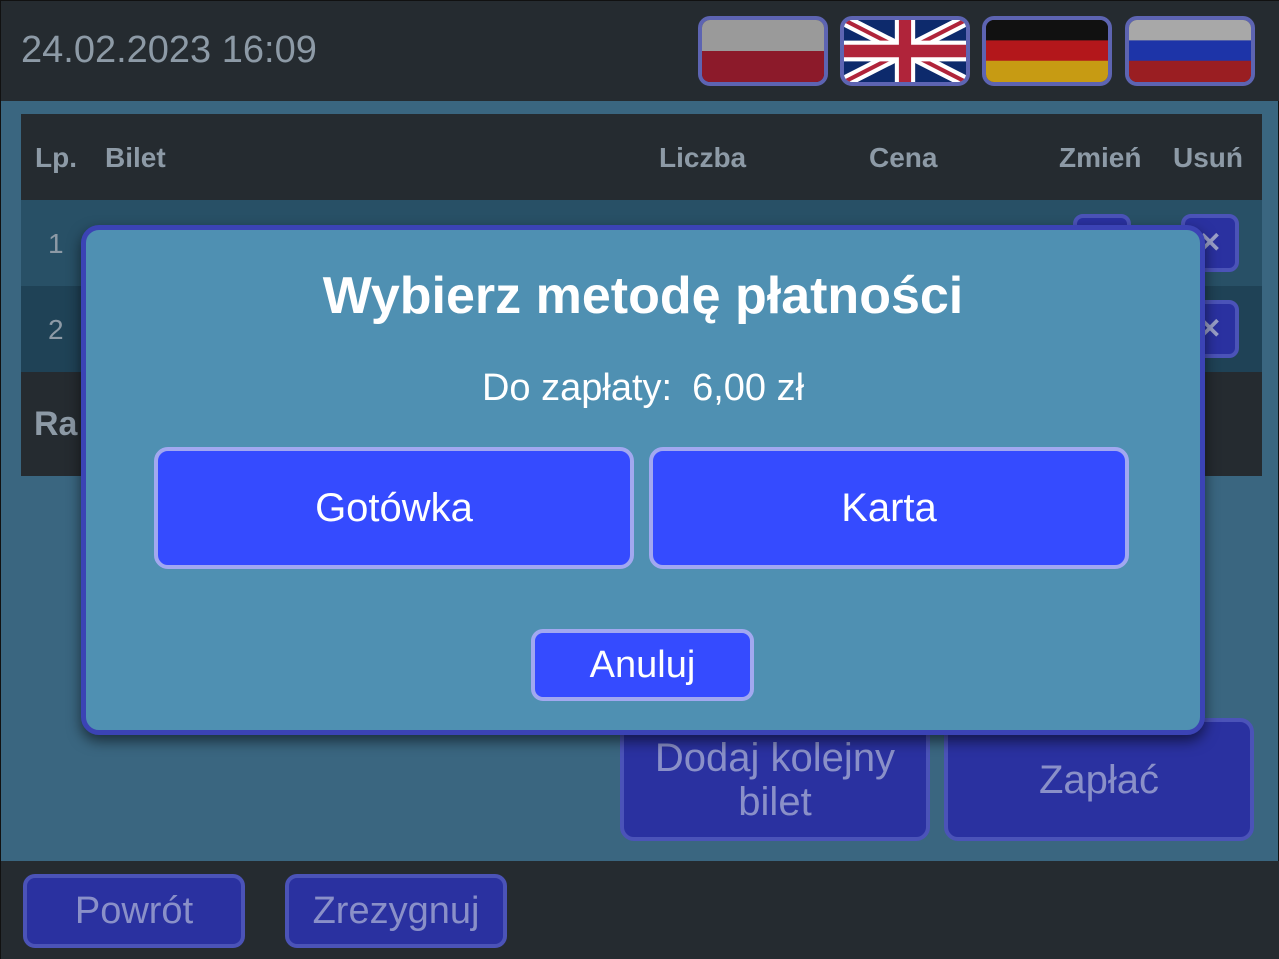  What do you see at coordinates (1099, 779) in the screenshot?
I see `pay-button: Zapłać` at bounding box center [1099, 779].